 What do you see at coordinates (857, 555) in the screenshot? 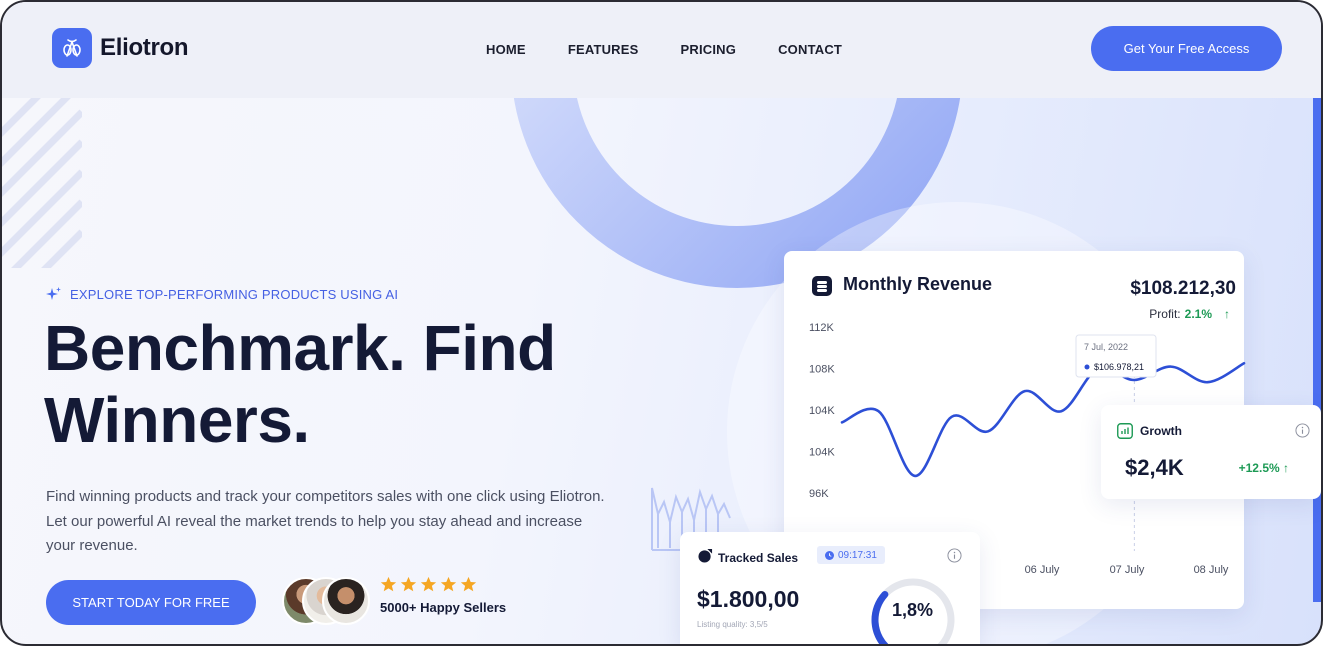
I see `timer-text: 09:17:31` at bounding box center [857, 555].